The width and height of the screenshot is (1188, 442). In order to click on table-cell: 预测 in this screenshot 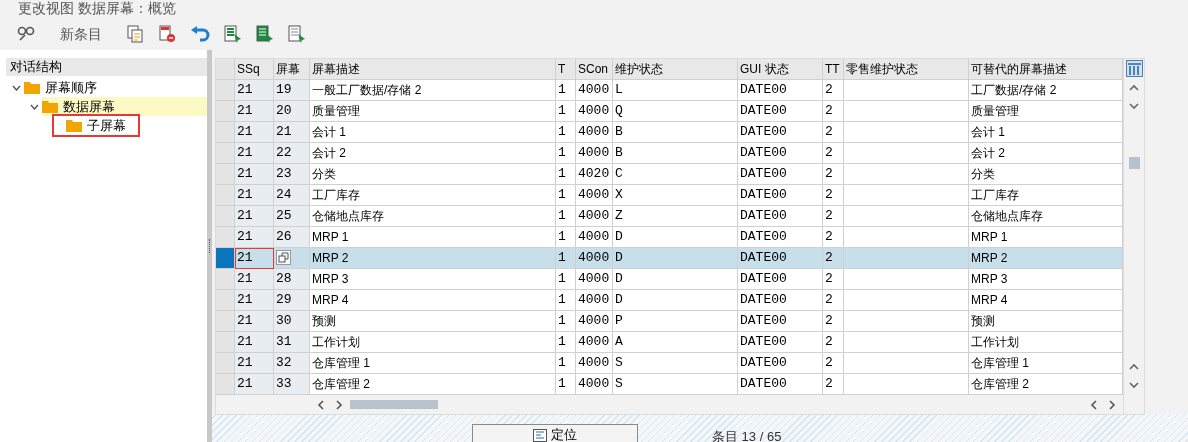, I will do `click(1046, 321)`.